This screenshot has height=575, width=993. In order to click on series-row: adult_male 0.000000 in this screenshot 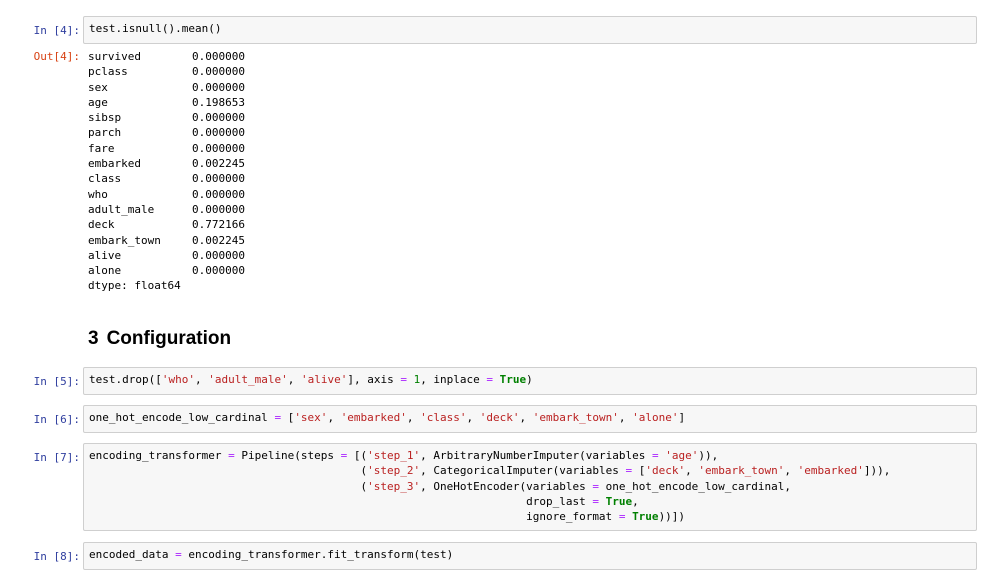, I will do `click(166, 209)`.